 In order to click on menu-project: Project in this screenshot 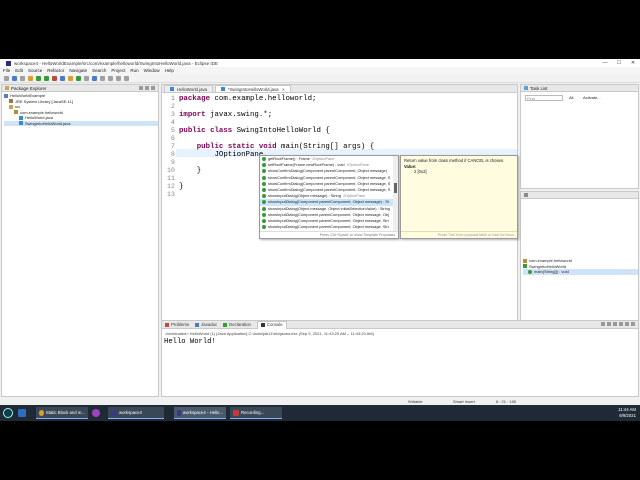, I will do `click(118, 70)`.